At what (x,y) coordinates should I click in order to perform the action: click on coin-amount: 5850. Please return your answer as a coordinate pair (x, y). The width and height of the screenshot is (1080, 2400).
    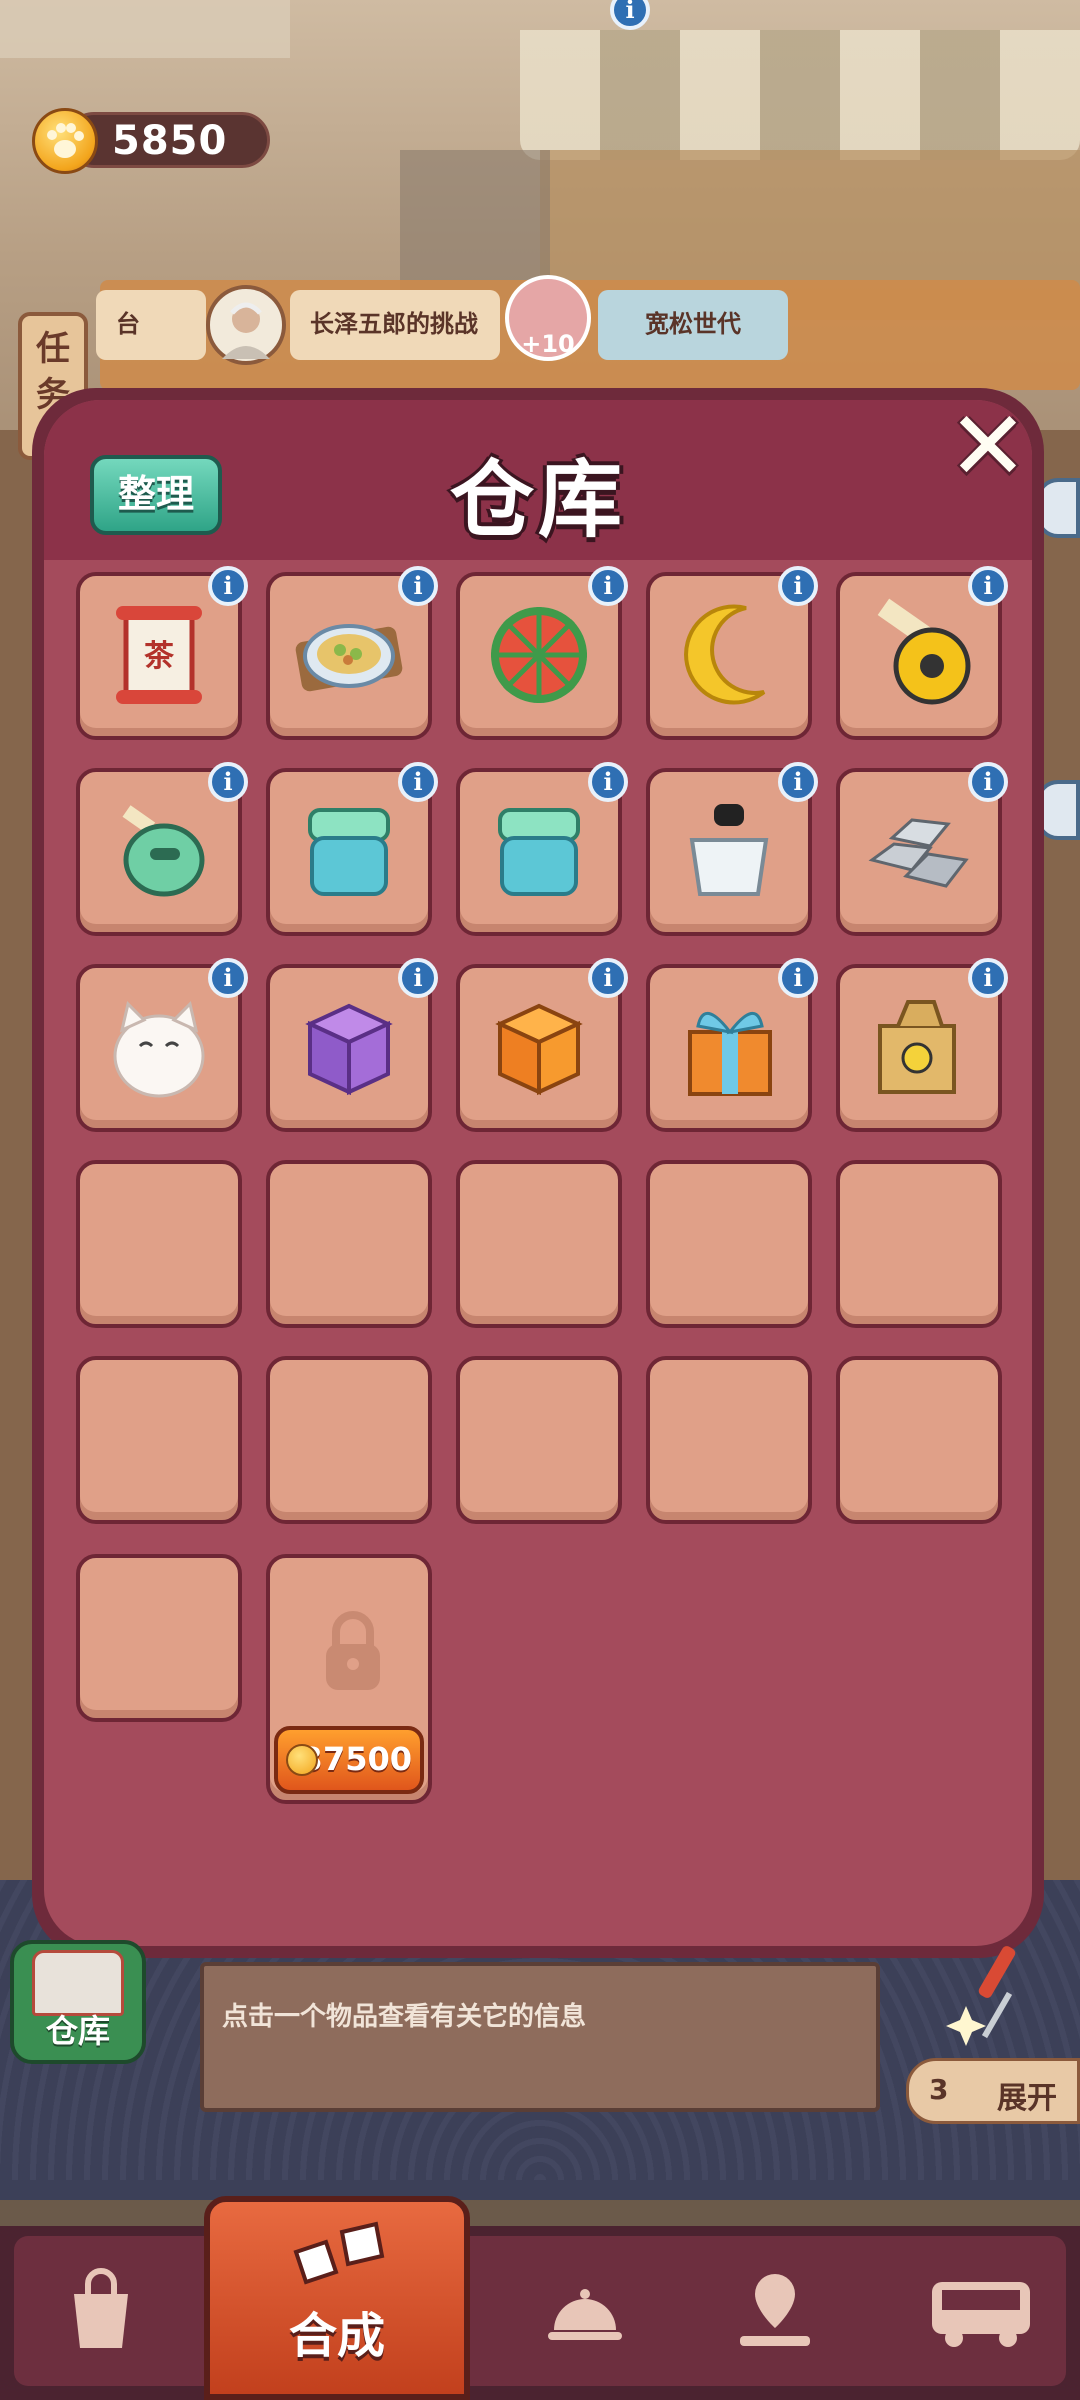
    Looking at the image, I should click on (170, 141).